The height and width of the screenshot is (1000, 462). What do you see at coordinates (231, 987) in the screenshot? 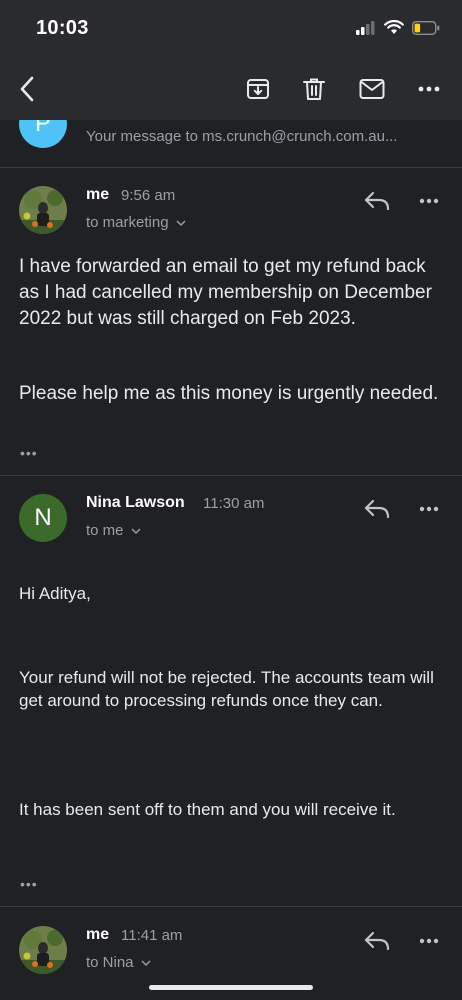
I see `home-indicator` at bounding box center [231, 987].